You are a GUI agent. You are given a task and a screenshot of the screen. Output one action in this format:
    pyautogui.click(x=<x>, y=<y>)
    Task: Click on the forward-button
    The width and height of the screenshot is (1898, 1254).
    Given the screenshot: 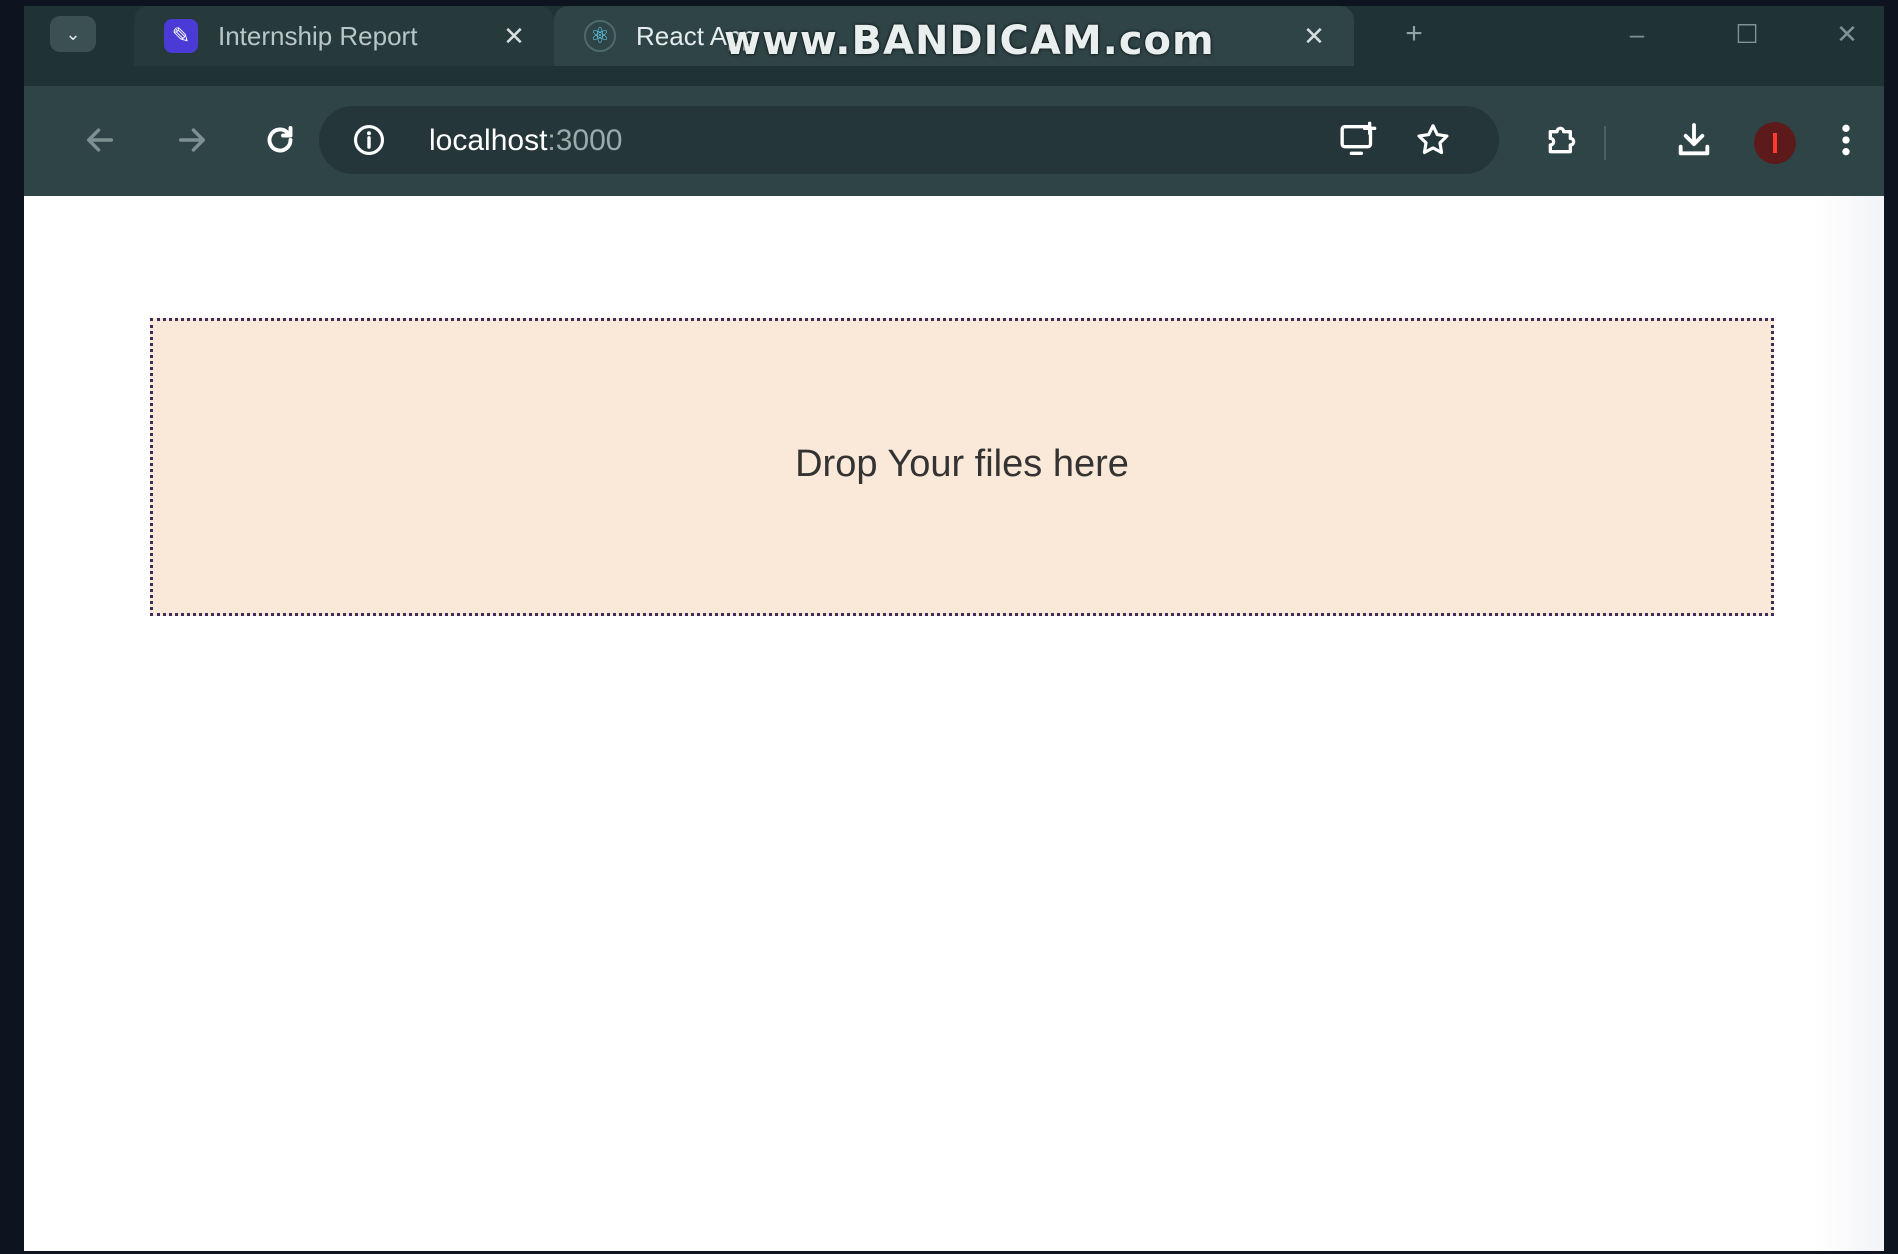 What is the action you would take?
    pyautogui.click(x=192, y=140)
    